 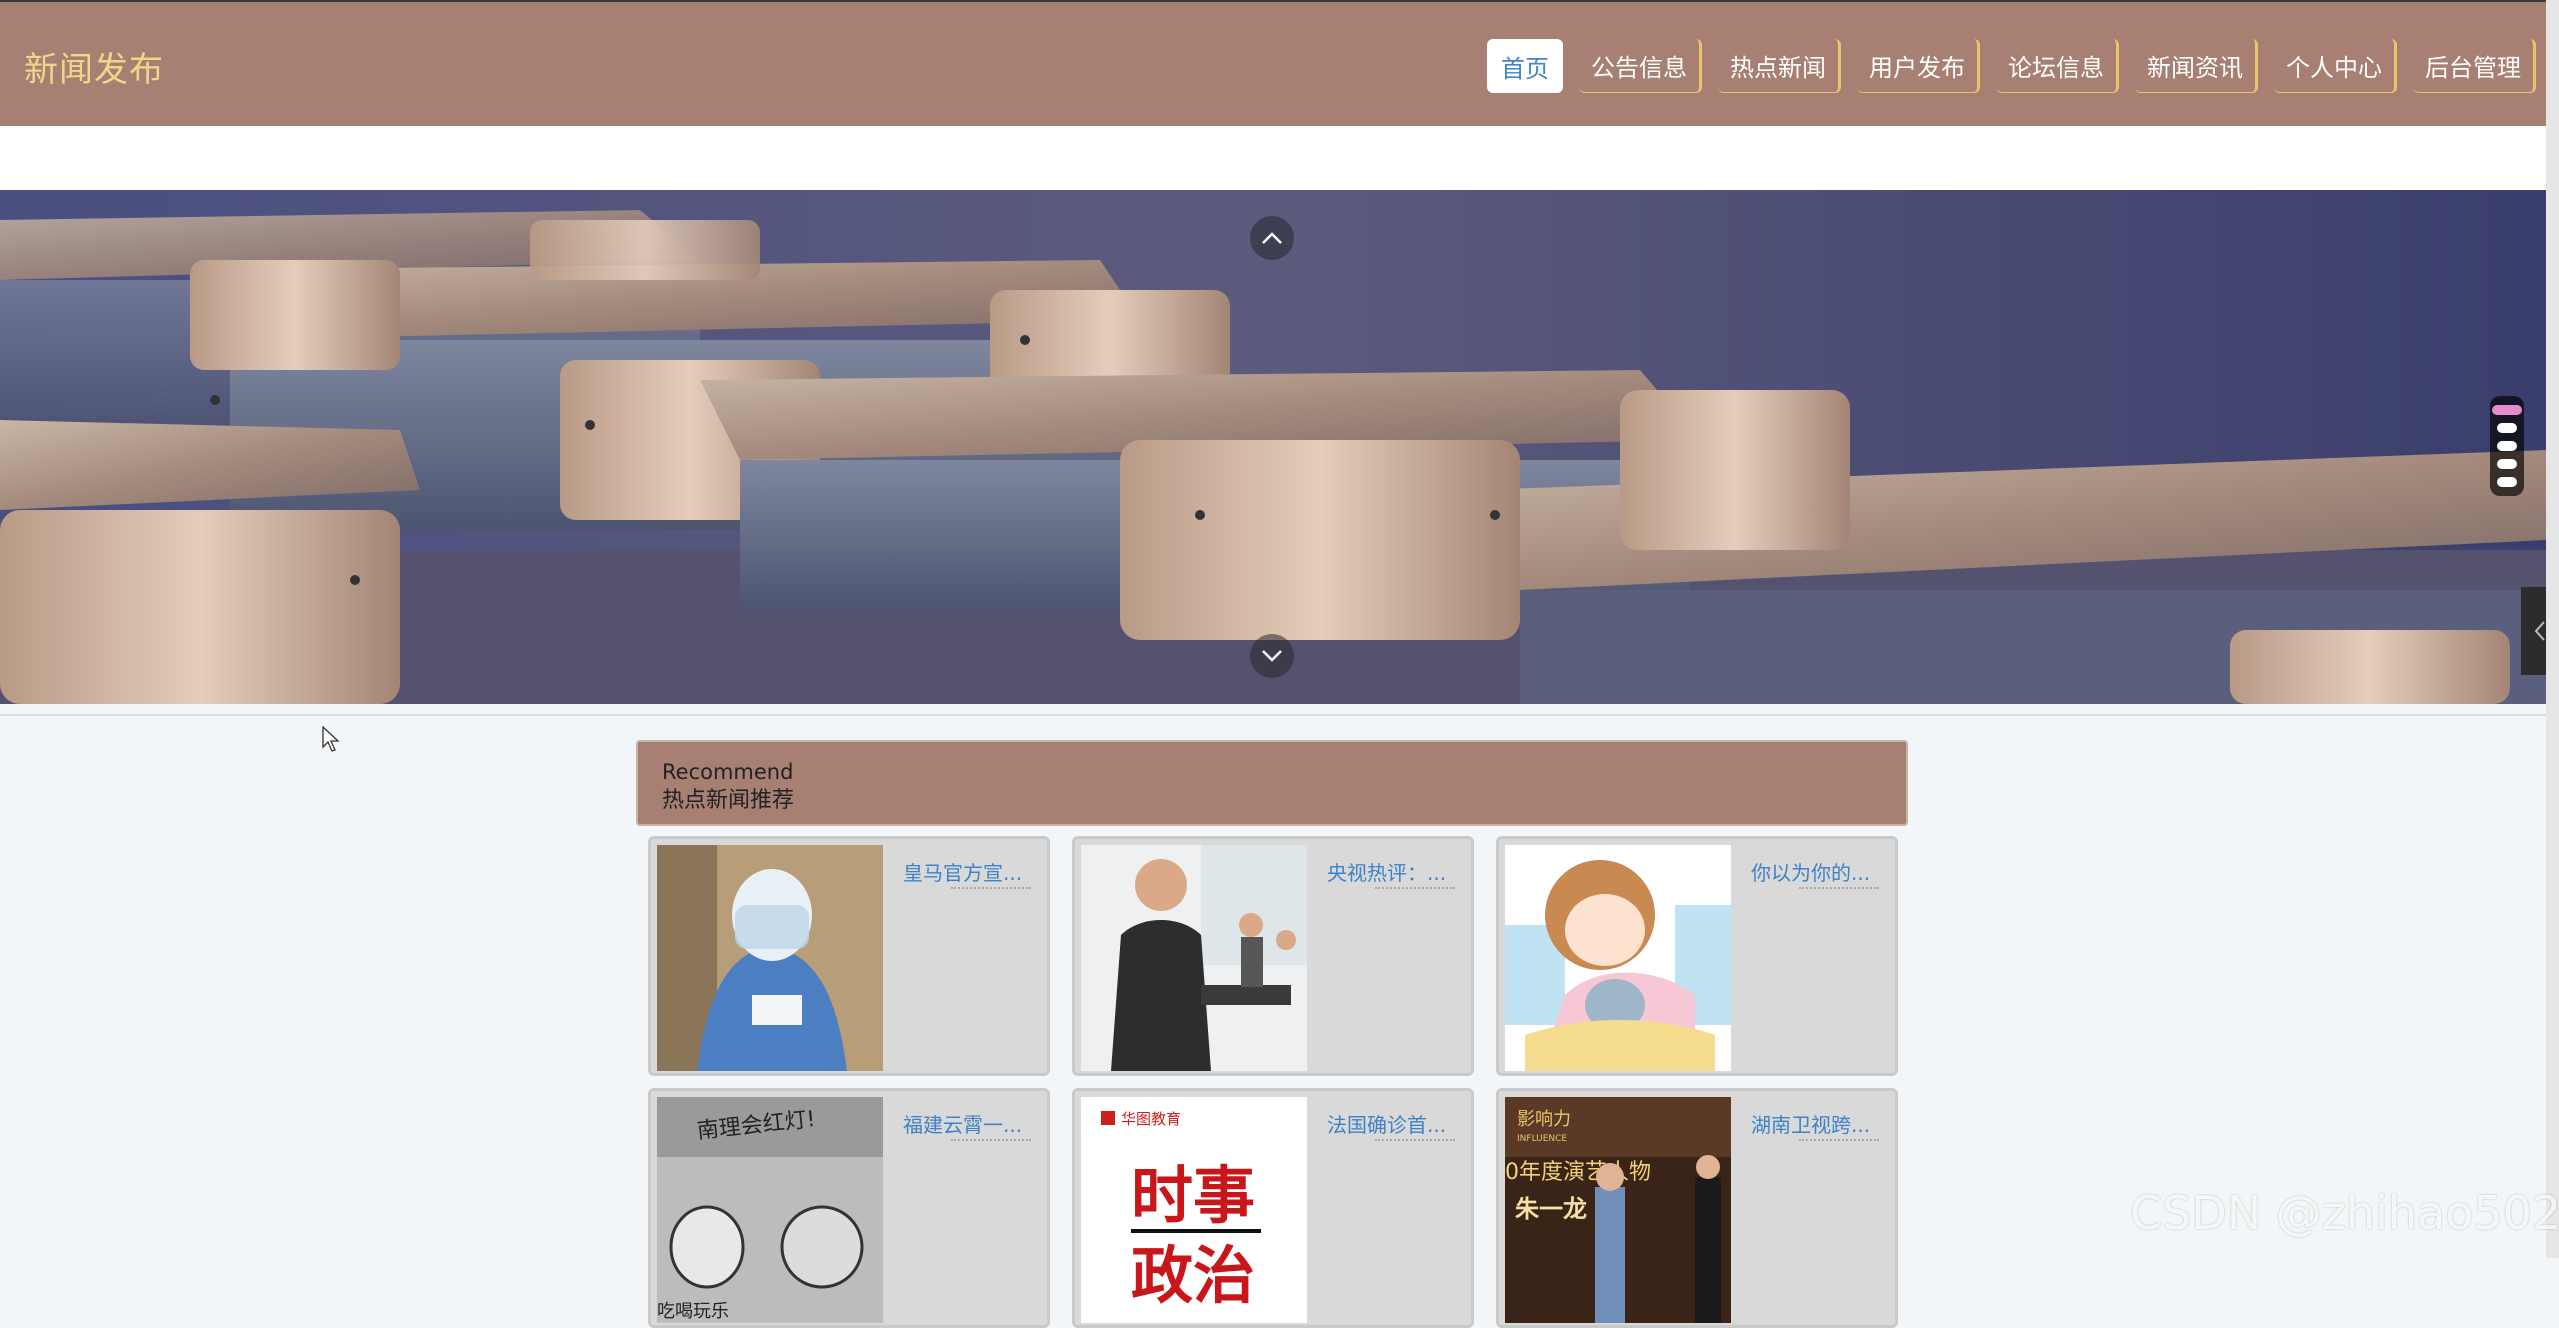 I want to click on carousel-next-button, so click(x=1272, y=656).